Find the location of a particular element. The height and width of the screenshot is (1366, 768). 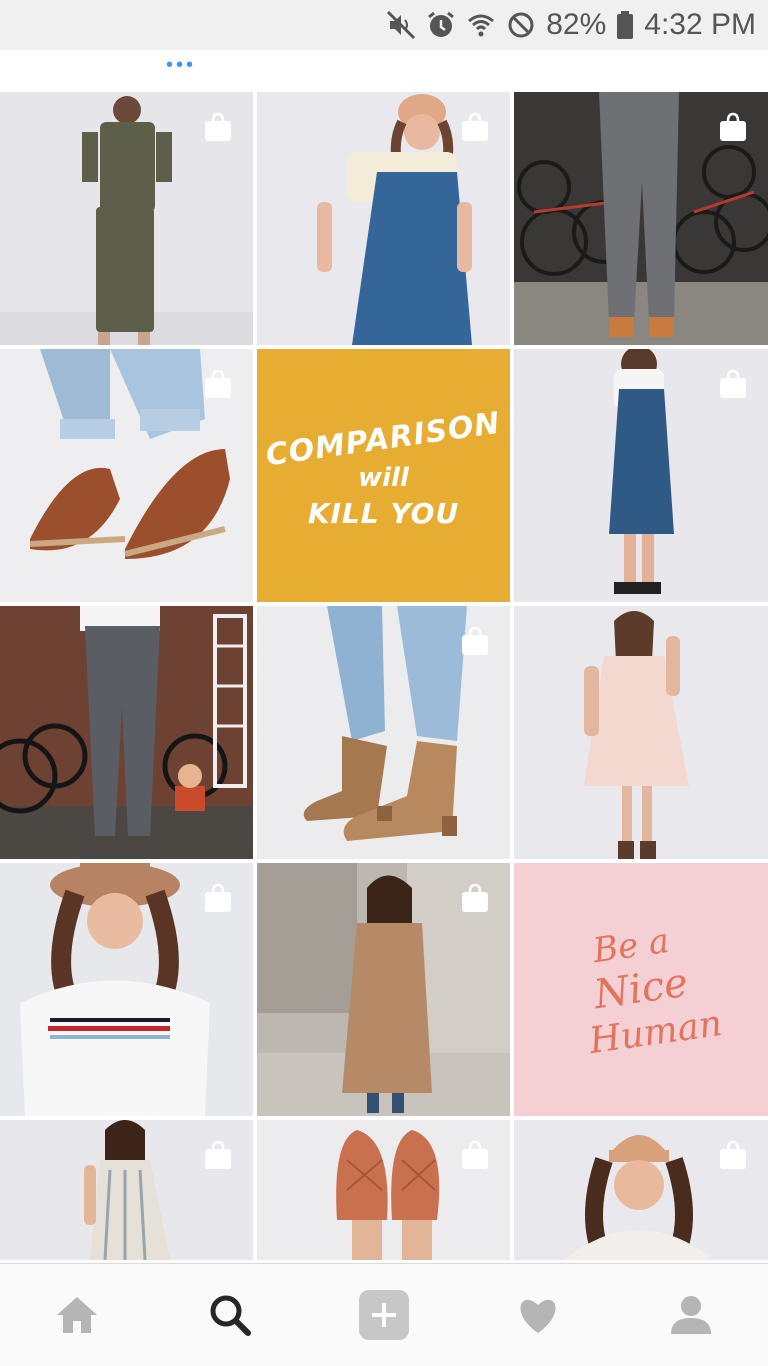

no-disturb-icon is located at coordinates (521, 25).